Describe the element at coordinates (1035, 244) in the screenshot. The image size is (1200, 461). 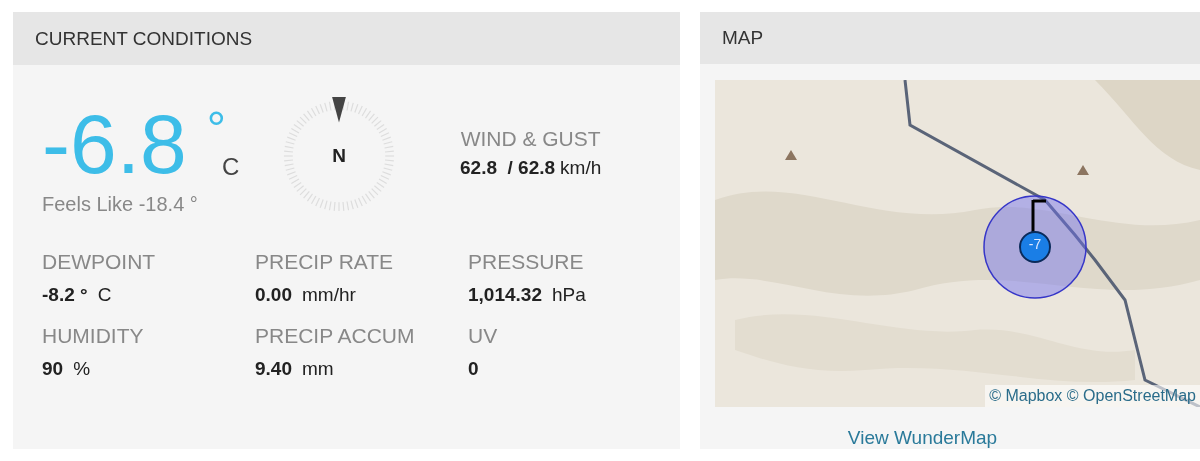
I see `marker-label: -7` at that location.